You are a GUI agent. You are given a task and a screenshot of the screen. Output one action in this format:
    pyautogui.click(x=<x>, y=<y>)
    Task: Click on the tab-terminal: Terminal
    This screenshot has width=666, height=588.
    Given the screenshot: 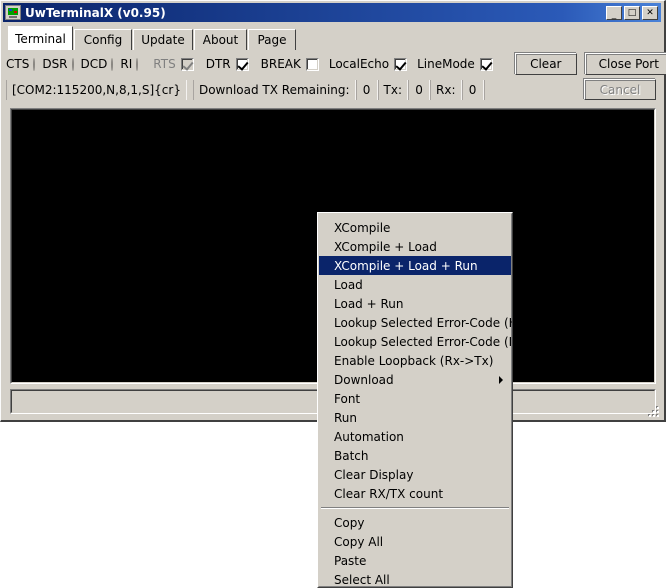 What is the action you would take?
    pyautogui.click(x=40, y=38)
    